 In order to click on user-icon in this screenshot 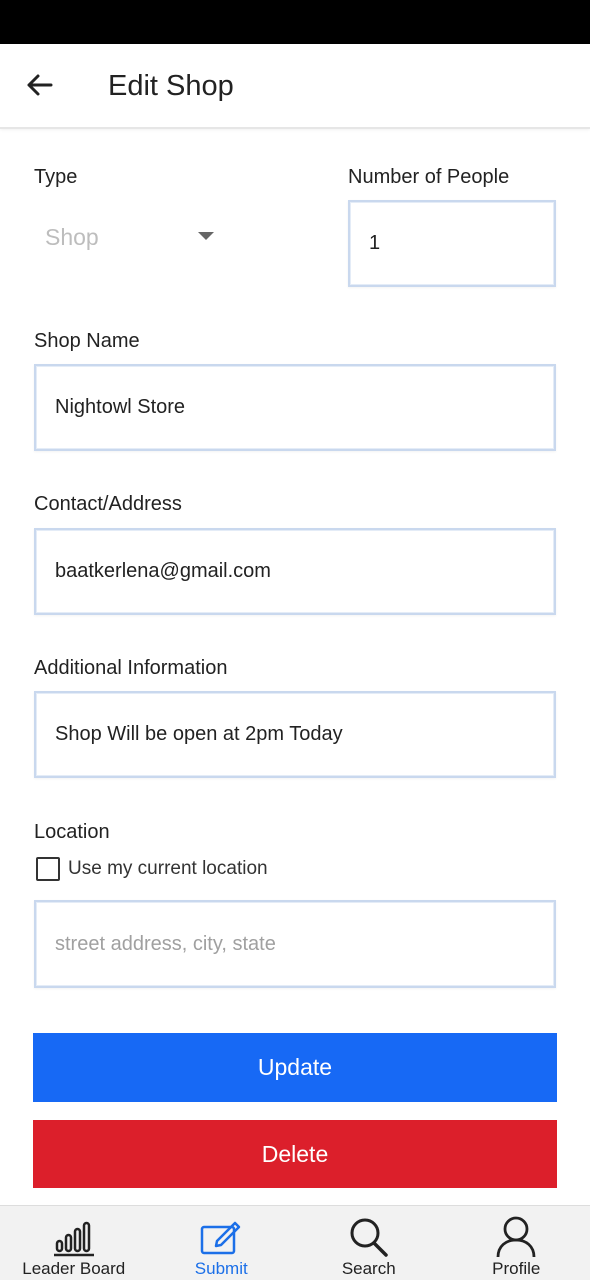, I will do `click(516, 1237)`.